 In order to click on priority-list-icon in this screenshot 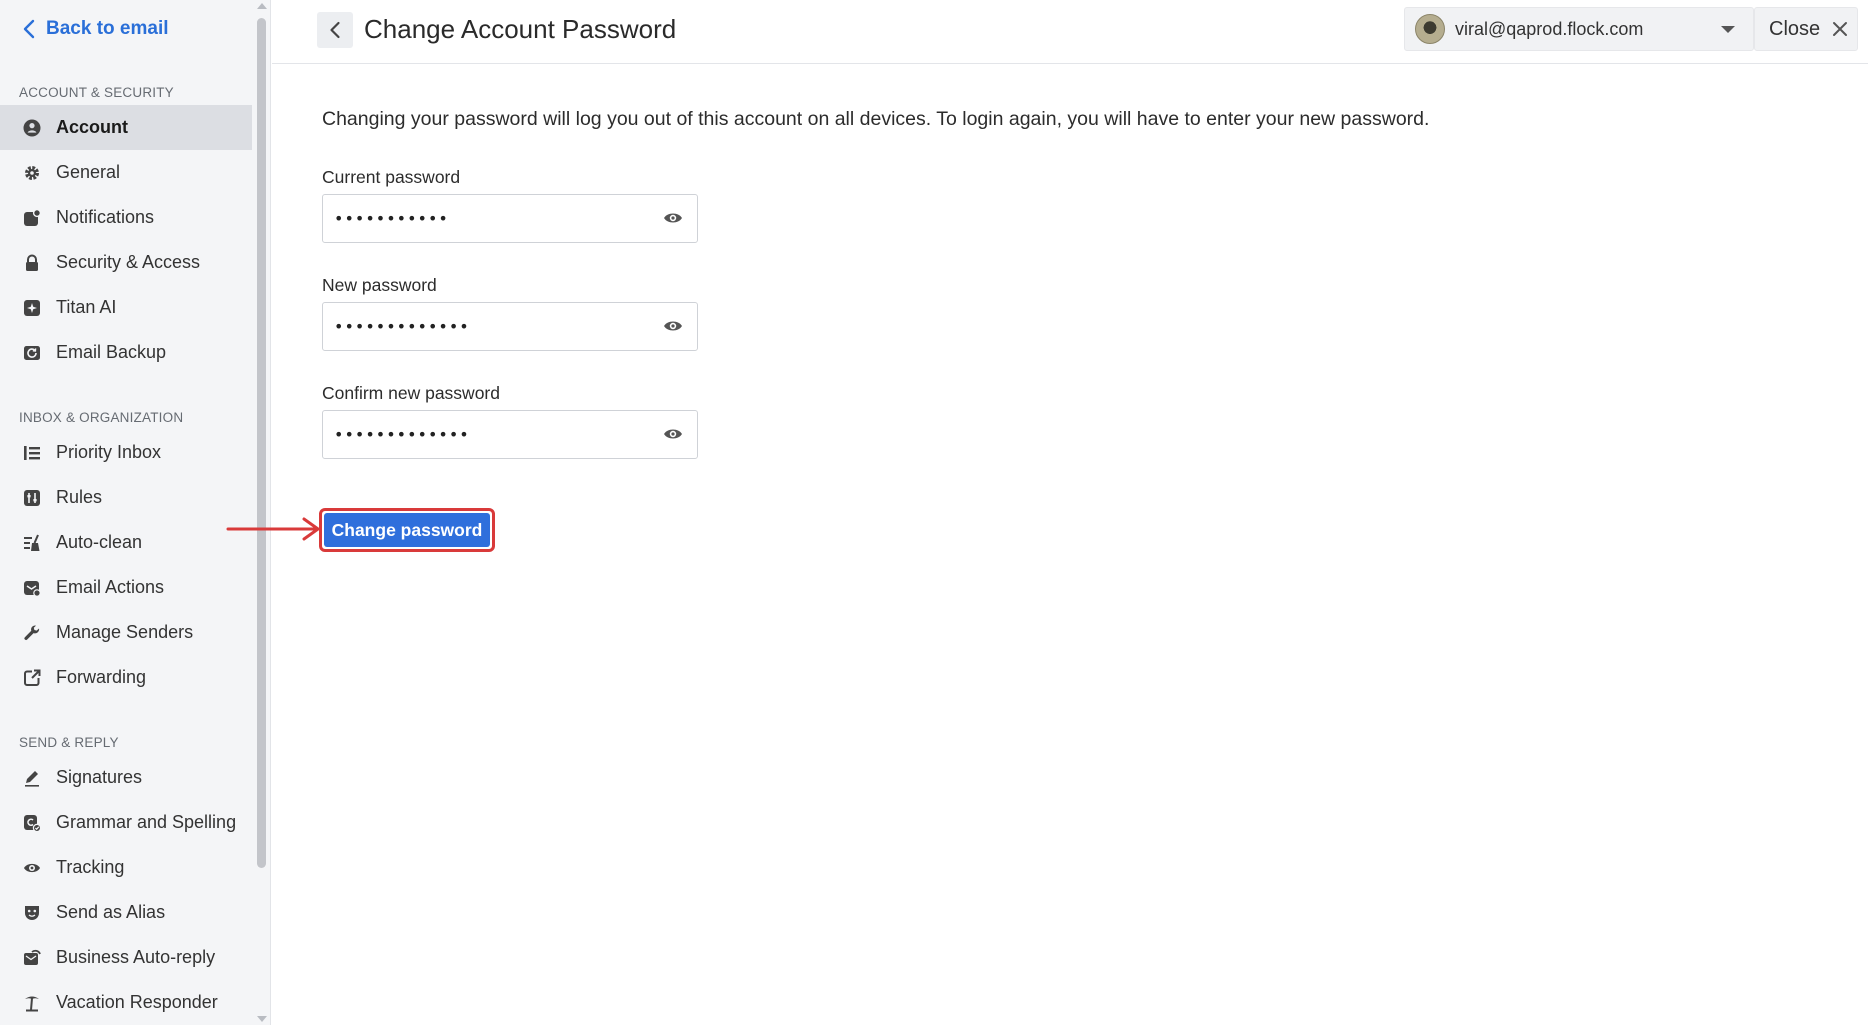, I will do `click(32, 453)`.